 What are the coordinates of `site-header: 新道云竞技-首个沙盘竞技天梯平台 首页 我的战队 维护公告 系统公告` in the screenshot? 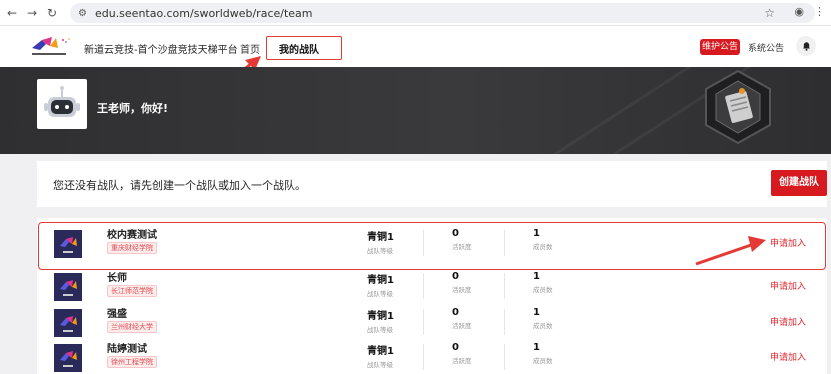 It's located at (415, 46).